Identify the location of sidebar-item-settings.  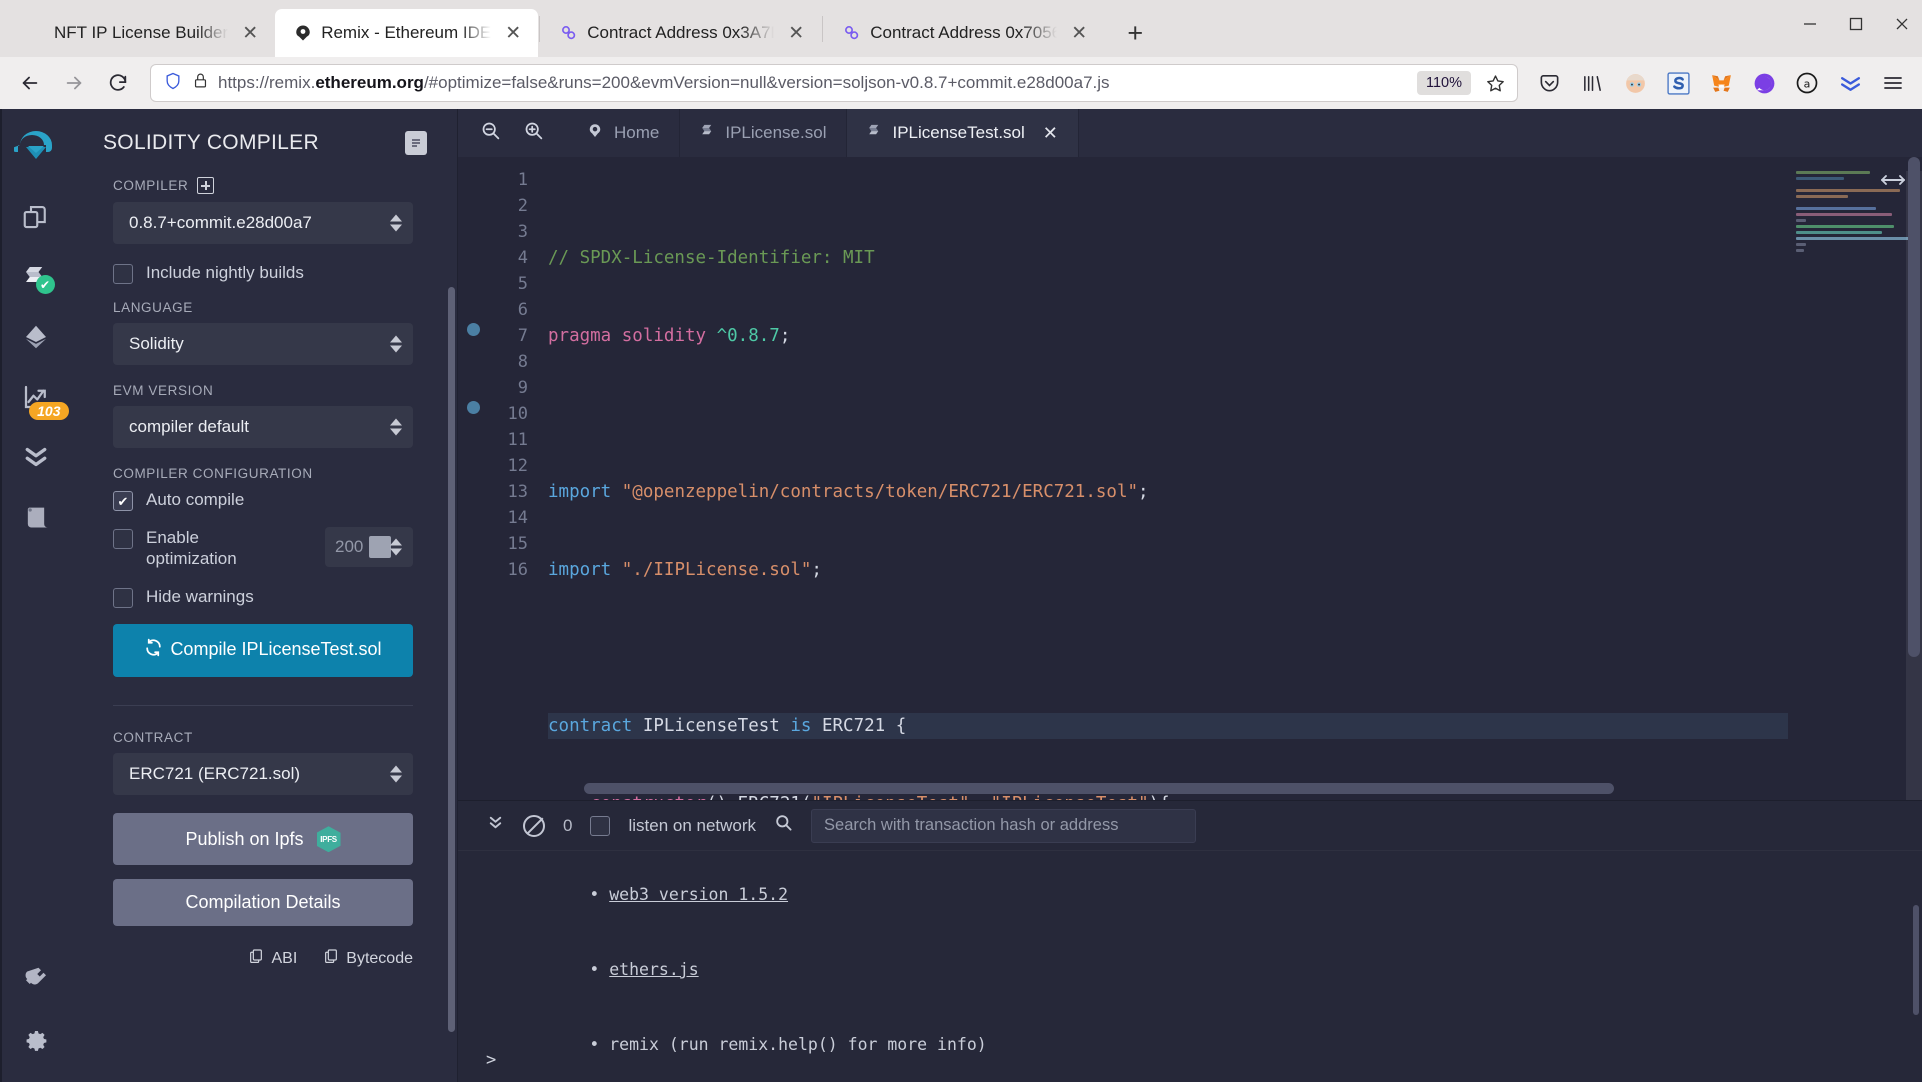
(36, 1039).